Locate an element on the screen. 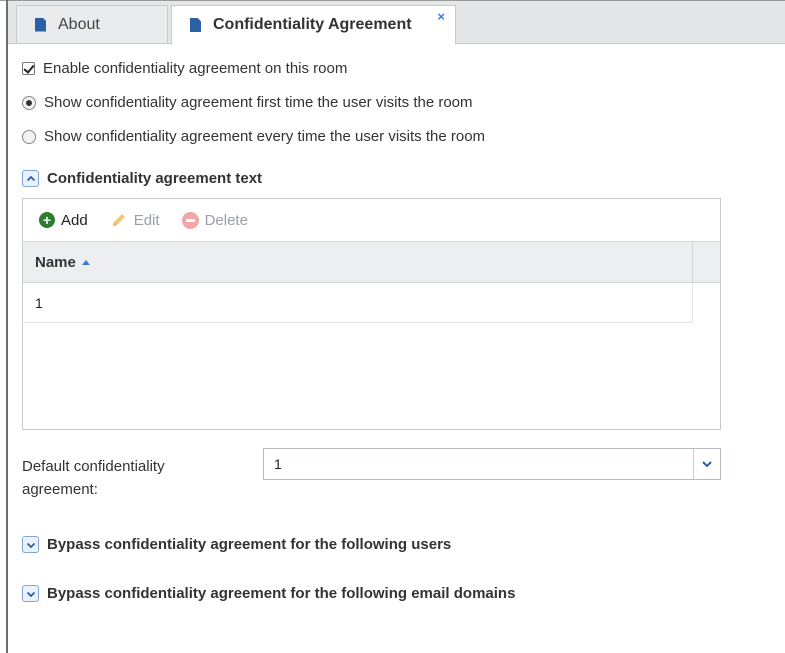 The height and width of the screenshot is (653, 785). delete-button: Delete is located at coordinates (214, 220).